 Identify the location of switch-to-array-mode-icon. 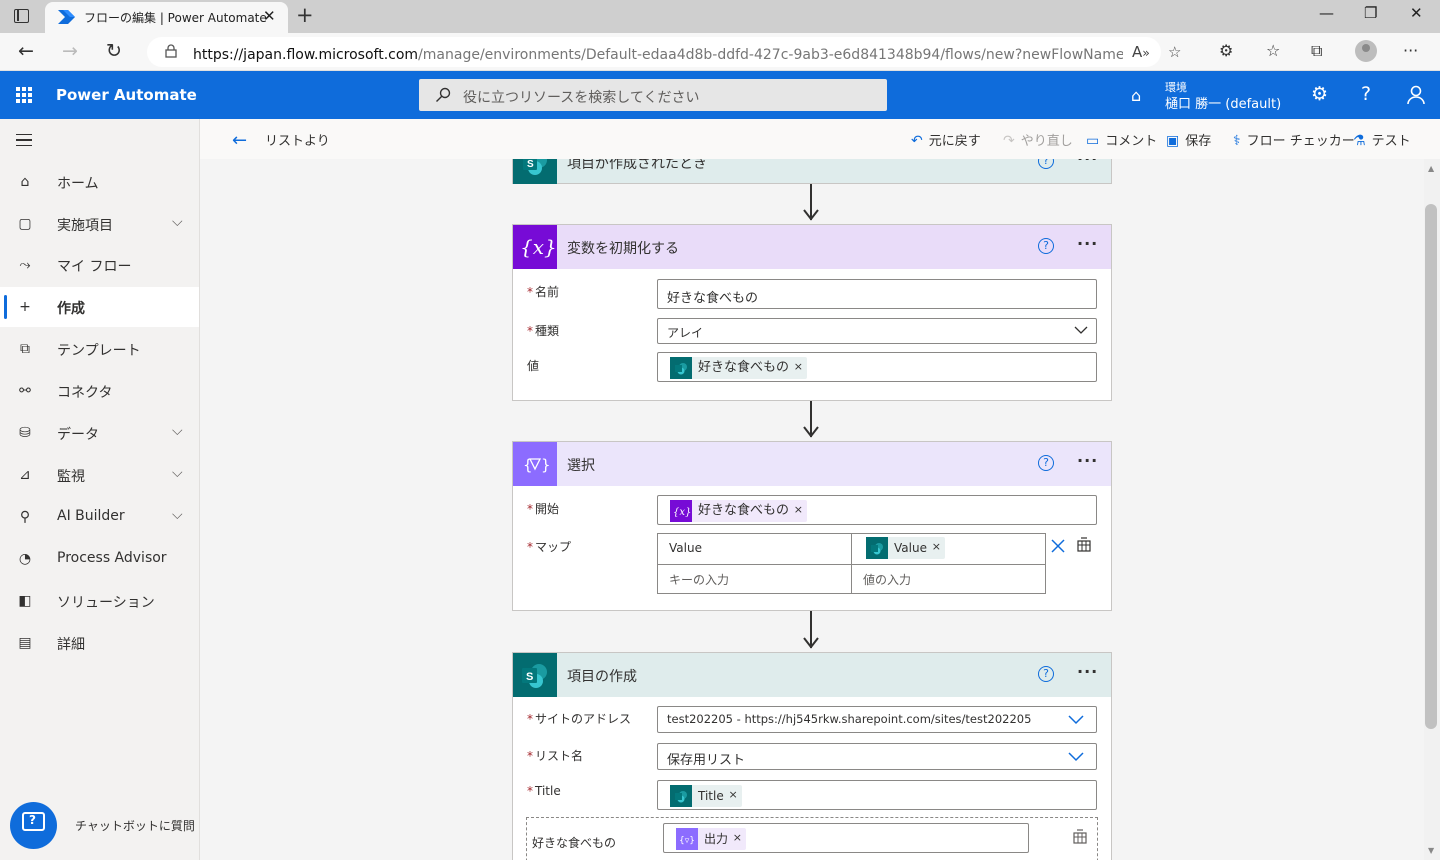
(1080, 837).